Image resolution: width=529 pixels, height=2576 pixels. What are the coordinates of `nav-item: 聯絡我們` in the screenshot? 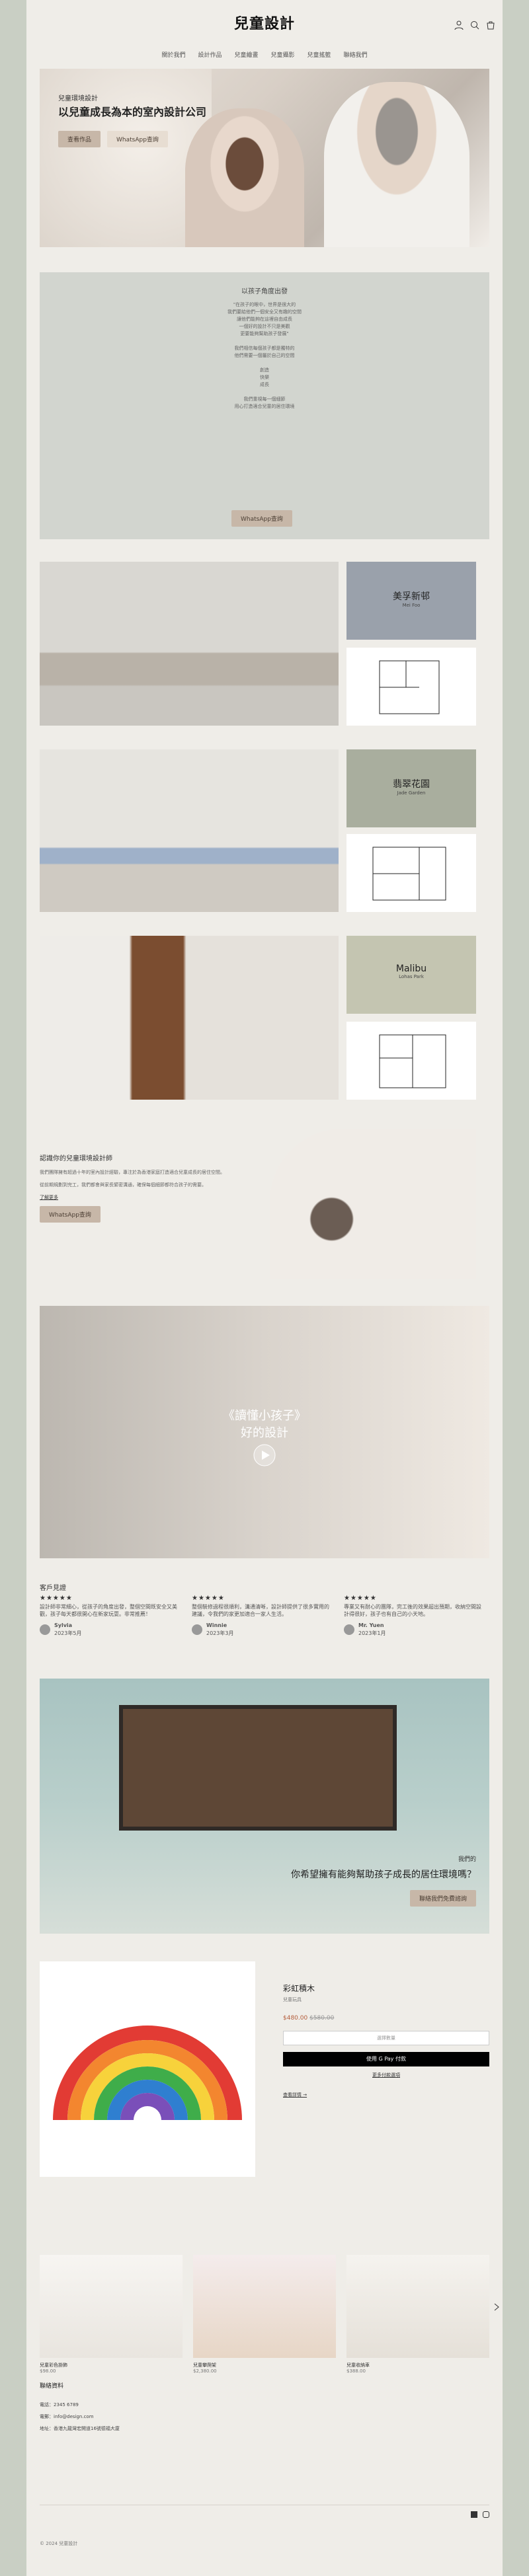 It's located at (356, 55).